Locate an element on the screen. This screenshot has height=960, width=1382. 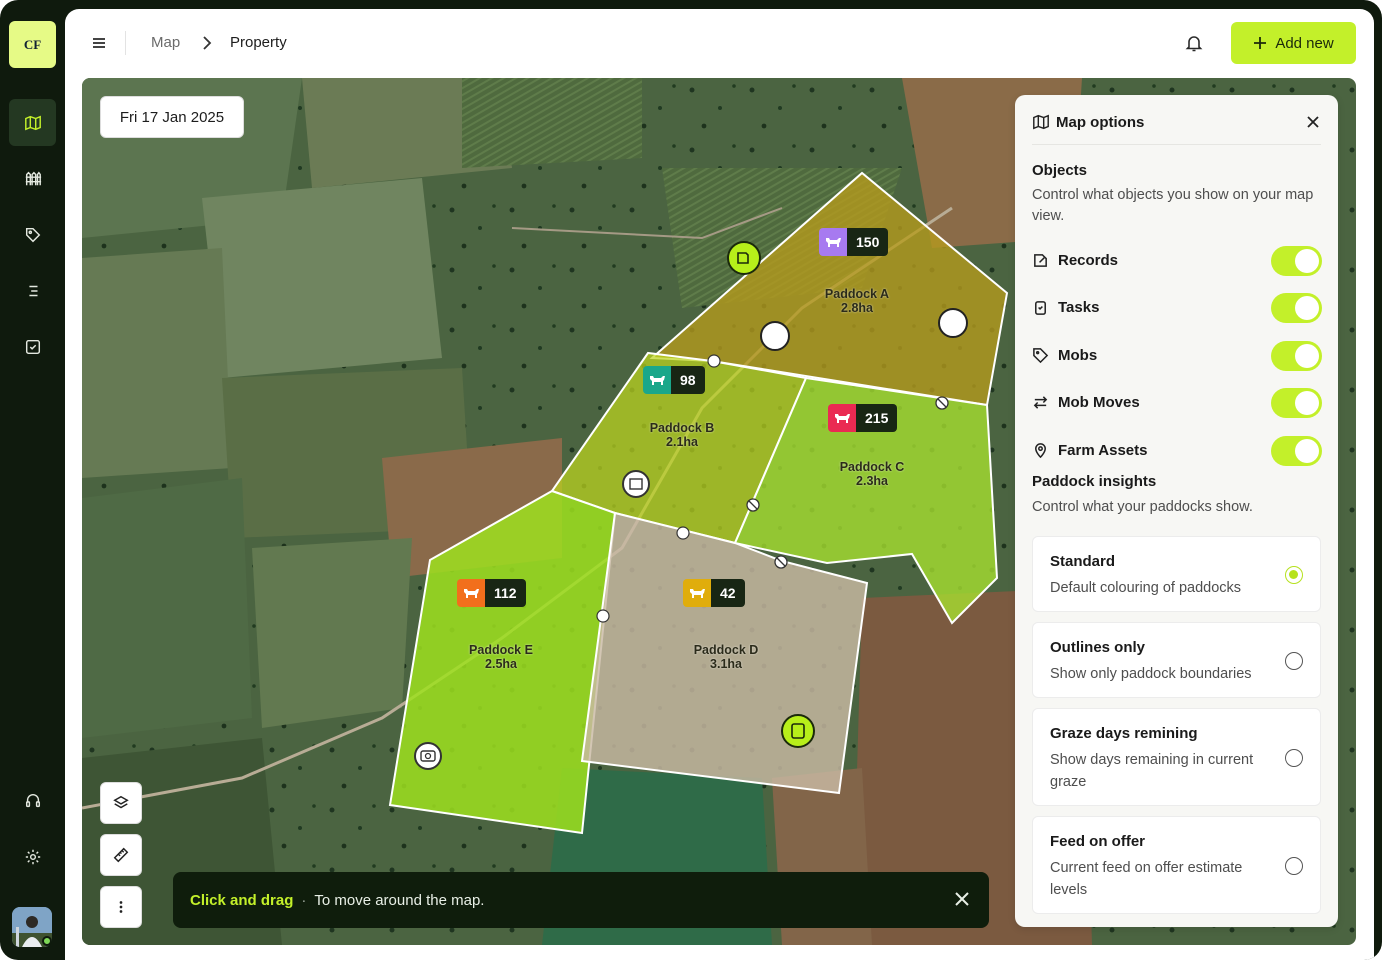
option-title: Graze days remining is located at coordinates (1124, 733).